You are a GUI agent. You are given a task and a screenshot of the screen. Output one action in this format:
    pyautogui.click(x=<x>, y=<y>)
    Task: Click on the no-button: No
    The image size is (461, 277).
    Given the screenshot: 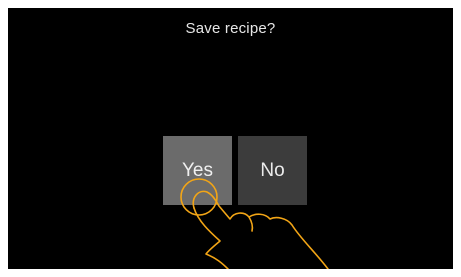 What is the action you would take?
    pyautogui.click(x=272, y=170)
    